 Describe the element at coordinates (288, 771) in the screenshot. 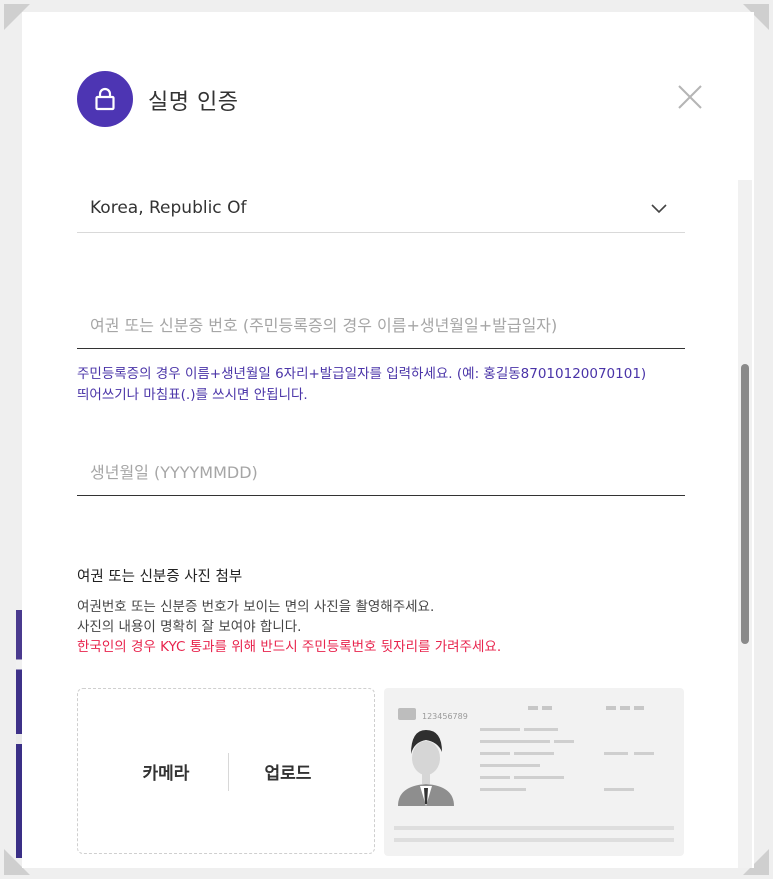

I see `upload-button: 업로드` at that location.